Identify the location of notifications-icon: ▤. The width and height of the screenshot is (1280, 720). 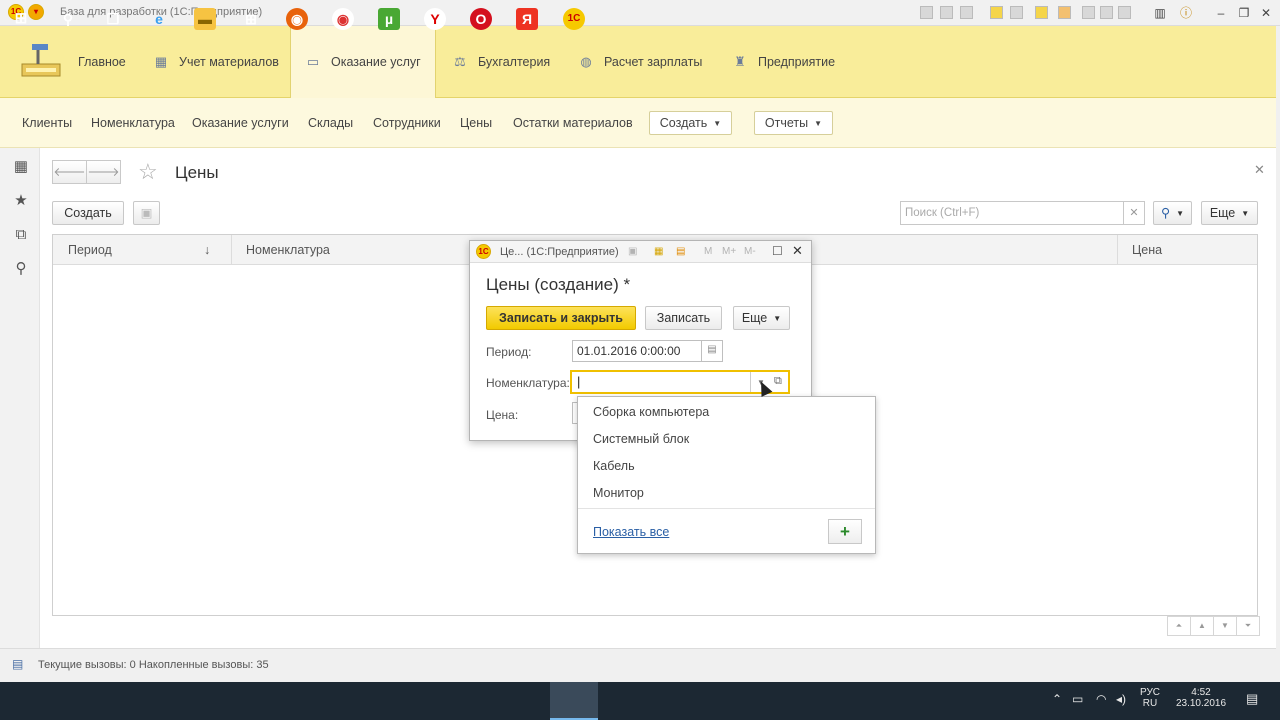
(1252, 699).